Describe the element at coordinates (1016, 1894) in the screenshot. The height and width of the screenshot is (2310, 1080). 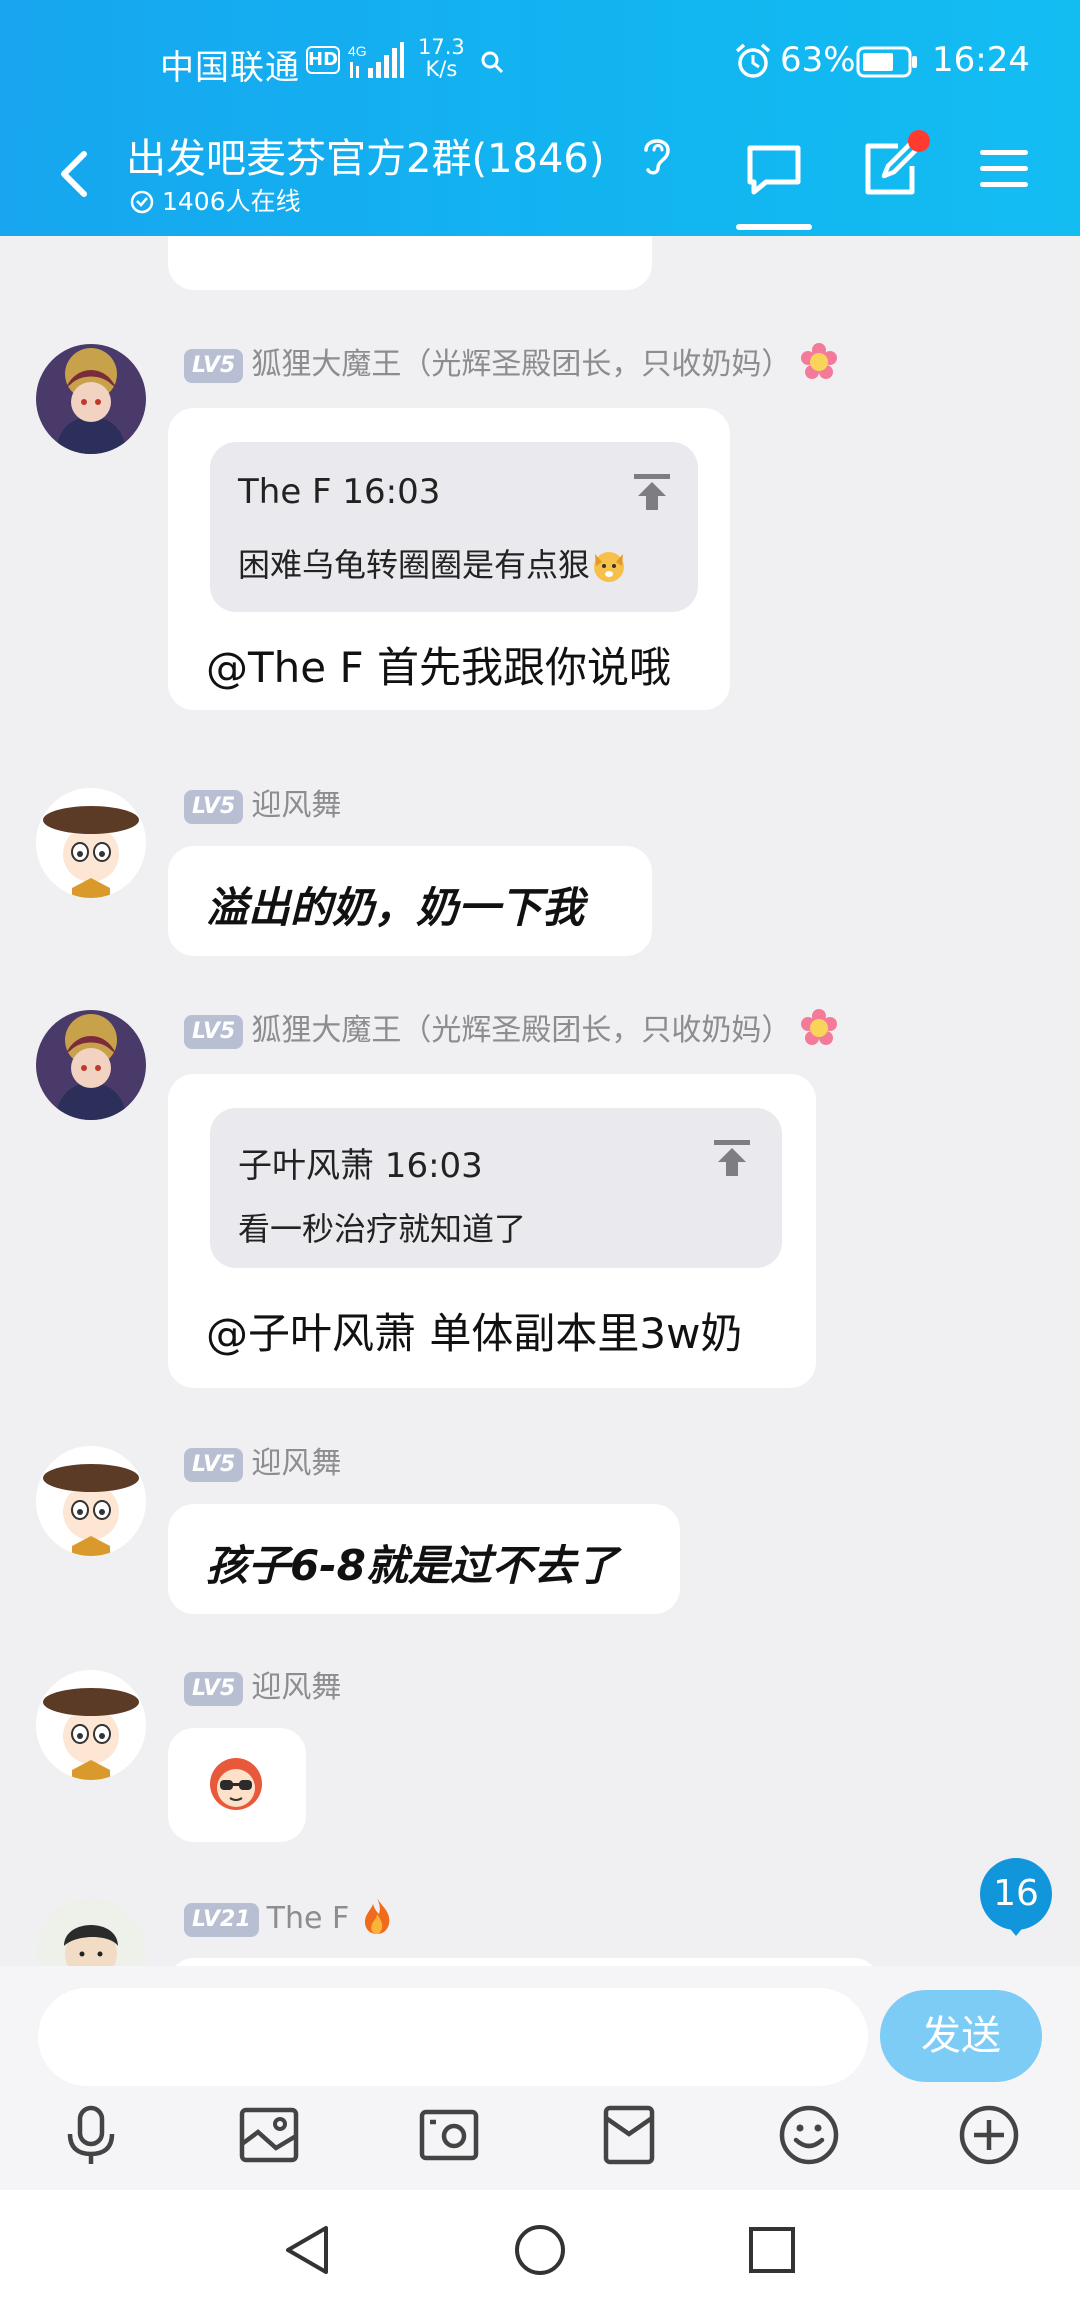
I see `unread-count-badge: 16` at that location.